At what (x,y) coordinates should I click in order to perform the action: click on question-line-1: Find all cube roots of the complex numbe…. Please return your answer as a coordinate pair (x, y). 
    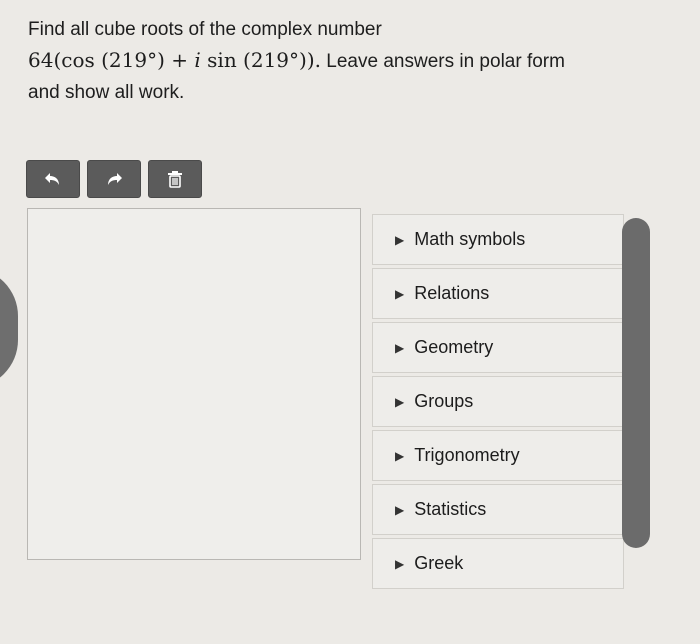
    Looking at the image, I should click on (205, 29).